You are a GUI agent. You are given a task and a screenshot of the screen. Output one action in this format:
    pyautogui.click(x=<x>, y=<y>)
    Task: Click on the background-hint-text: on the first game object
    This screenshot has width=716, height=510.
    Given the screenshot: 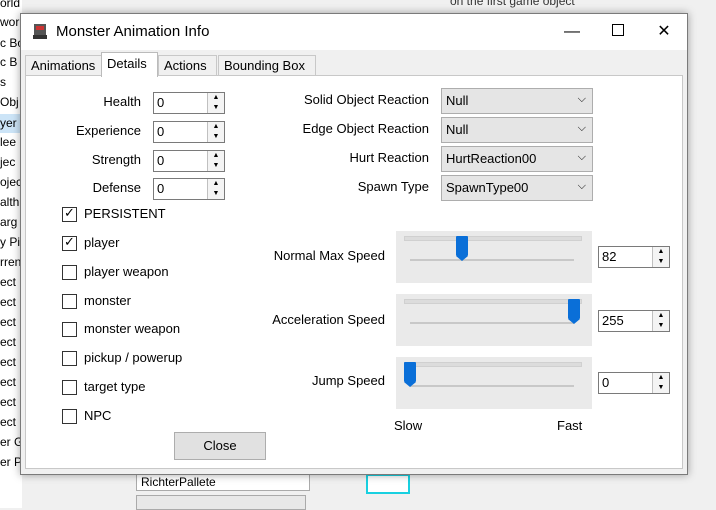 What is the action you would take?
    pyautogui.click(x=512, y=4)
    